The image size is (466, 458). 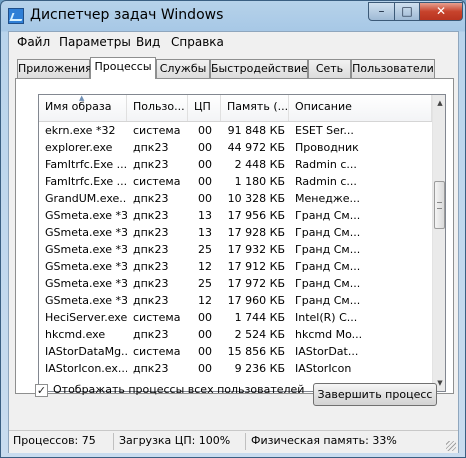 What do you see at coordinates (233, 16) in the screenshot?
I see `title-bar: Диспетчер задач Windows – □ ✕` at bounding box center [233, 16].